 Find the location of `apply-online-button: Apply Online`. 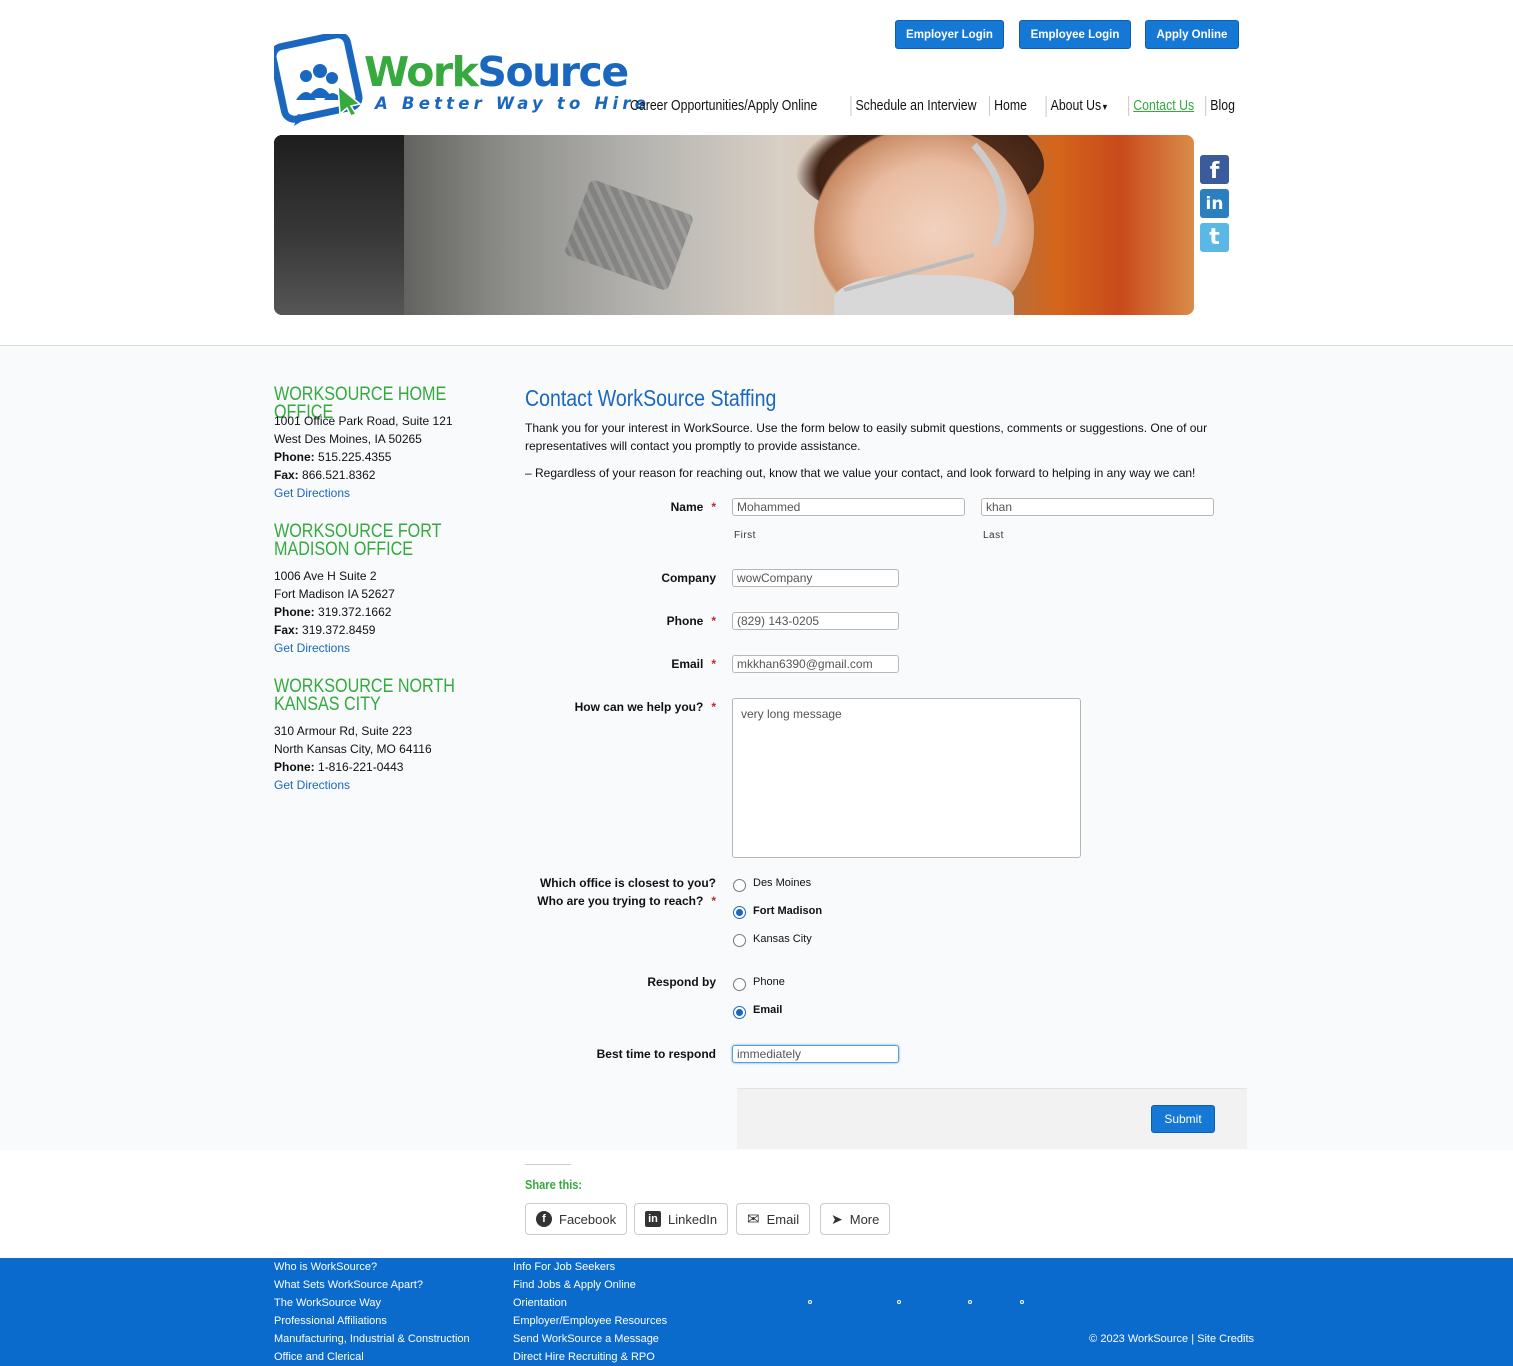

apply-online-button: Apply Online is located at coordinates (1192, 34).